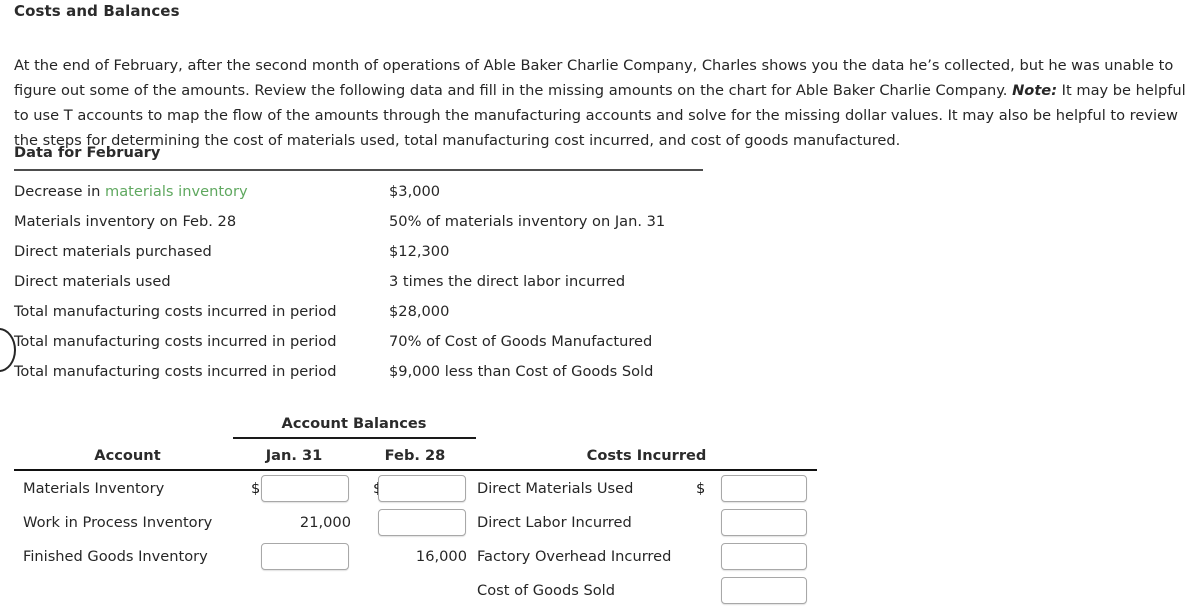 The width and height of the screenshot is (1200, 610). What do you see at coordinates (115, 556) in the screenshot?
I see `account-name: Finished Goods Inventory` at bounding box center [115, 556].